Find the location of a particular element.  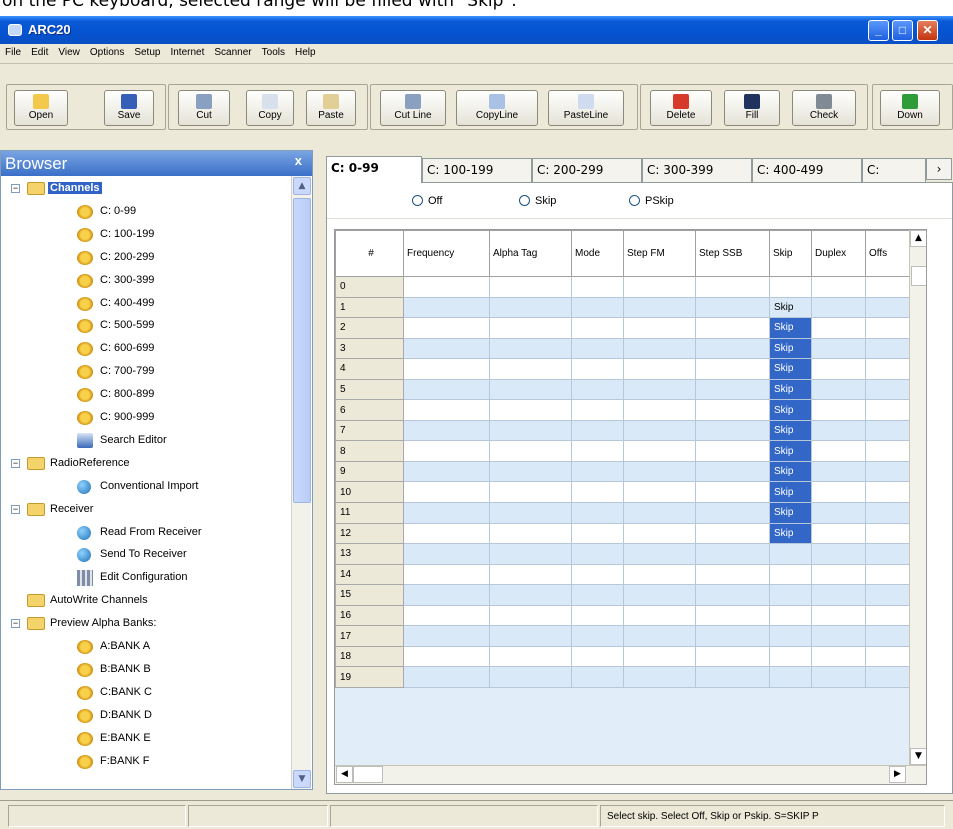

tree-item: A:BANK A is located at coordinates (145, 647).